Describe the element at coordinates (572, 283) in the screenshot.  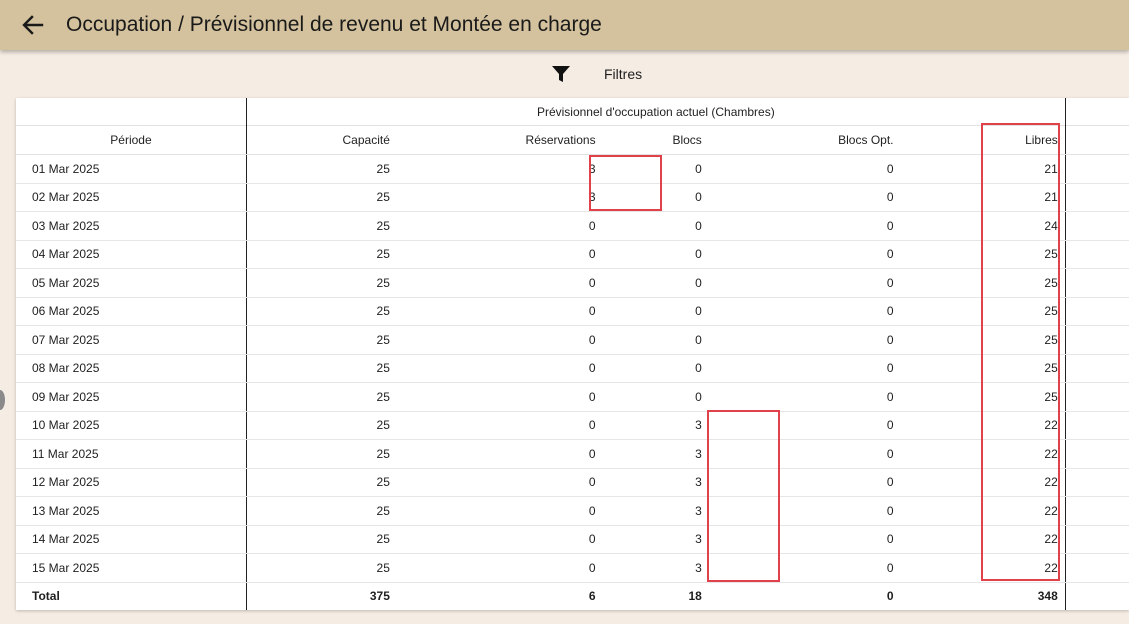
I see `table-row: 05 Mar 2025 25 0 0 0 25` at that location.